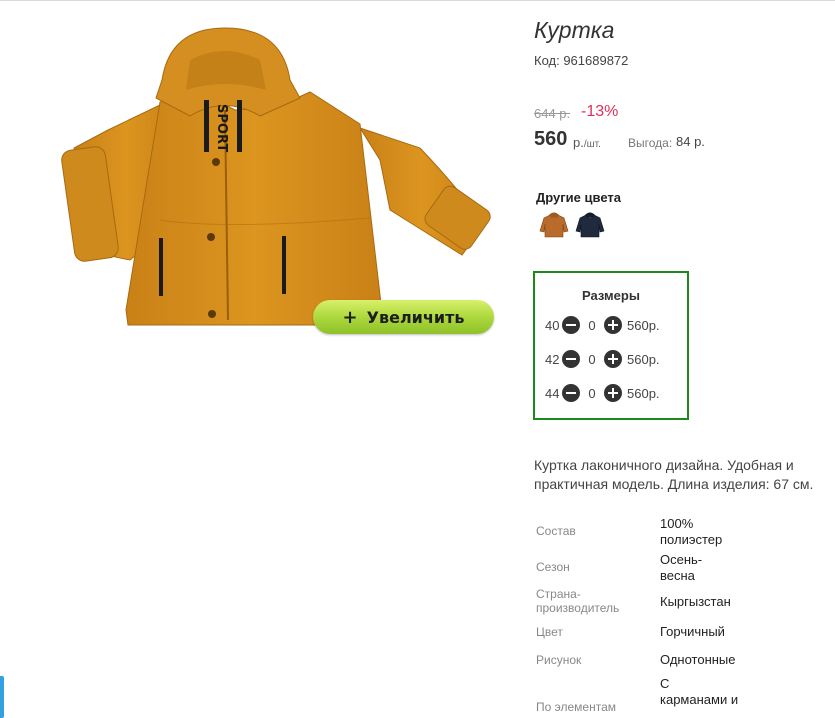  Describe the element at coordinates (552, 113) in the screenshot. I see `old-price: 644 р.` at that location.